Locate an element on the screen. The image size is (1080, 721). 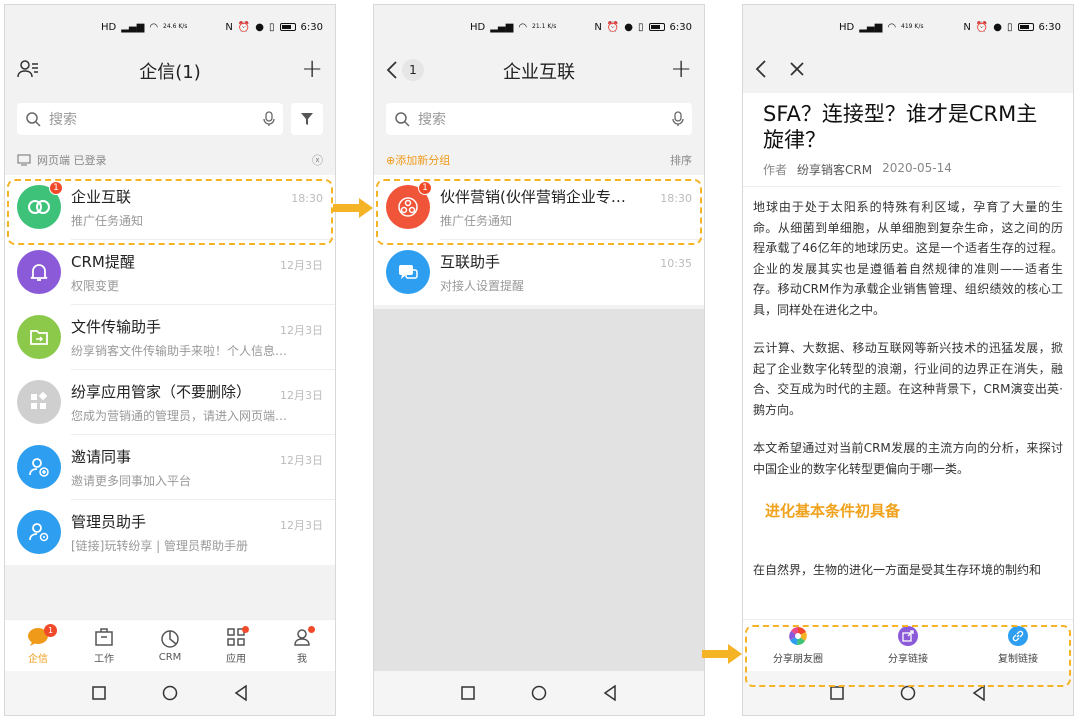
share-icon is located at coordinates (908, 636).